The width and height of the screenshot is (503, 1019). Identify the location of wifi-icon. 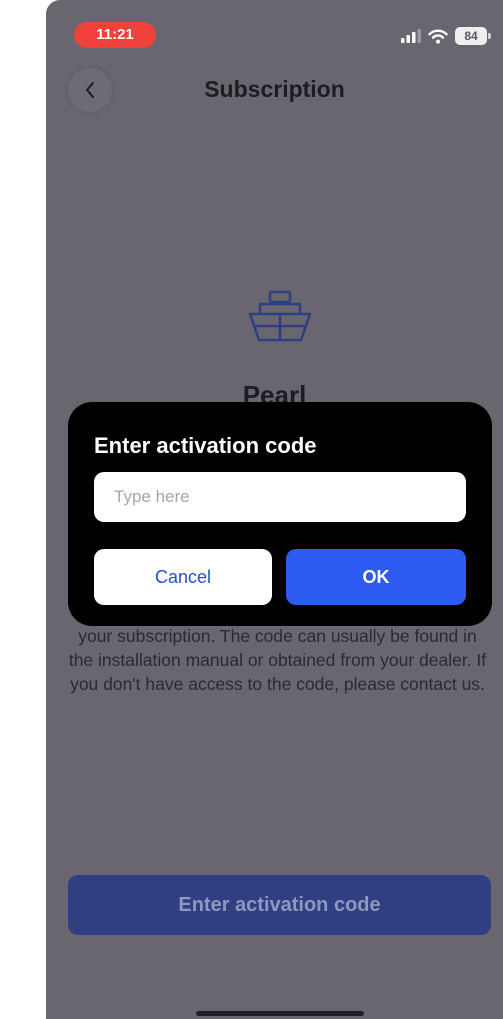
(438, 36).